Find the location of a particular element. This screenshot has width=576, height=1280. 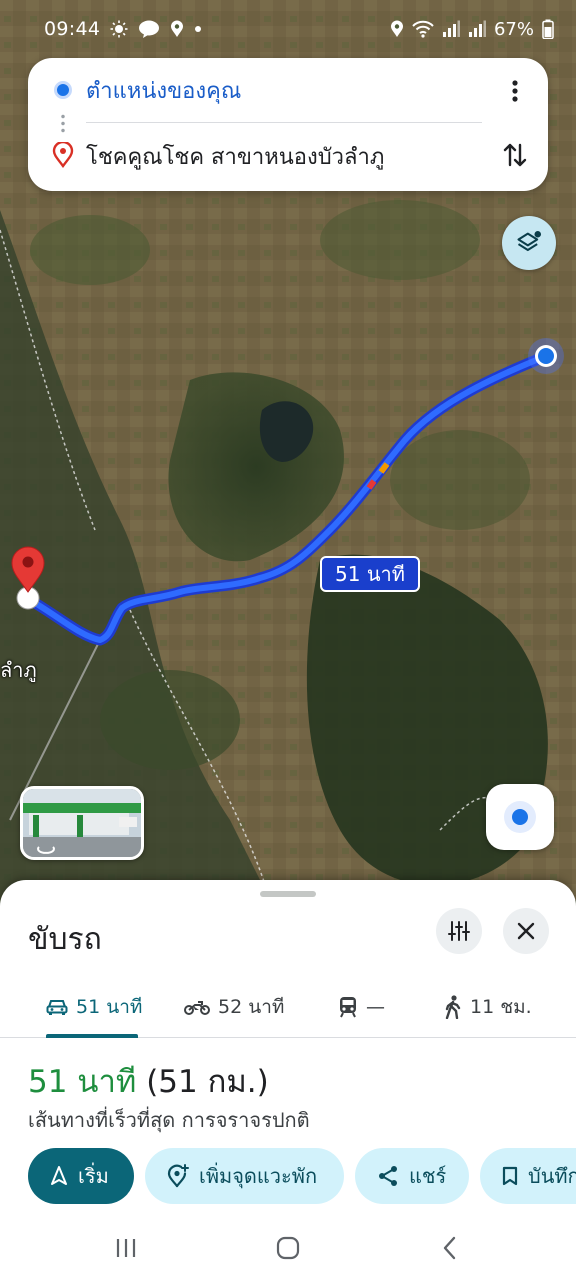

more-options-button is located at coordinates (515, 91).